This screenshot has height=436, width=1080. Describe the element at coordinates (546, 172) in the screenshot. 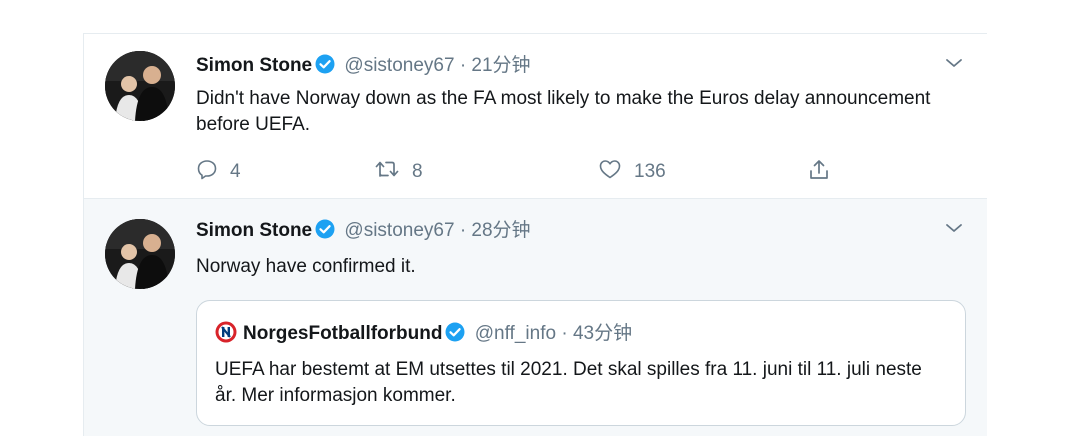

I see `tweet-actions: 4 8 136` at that location.